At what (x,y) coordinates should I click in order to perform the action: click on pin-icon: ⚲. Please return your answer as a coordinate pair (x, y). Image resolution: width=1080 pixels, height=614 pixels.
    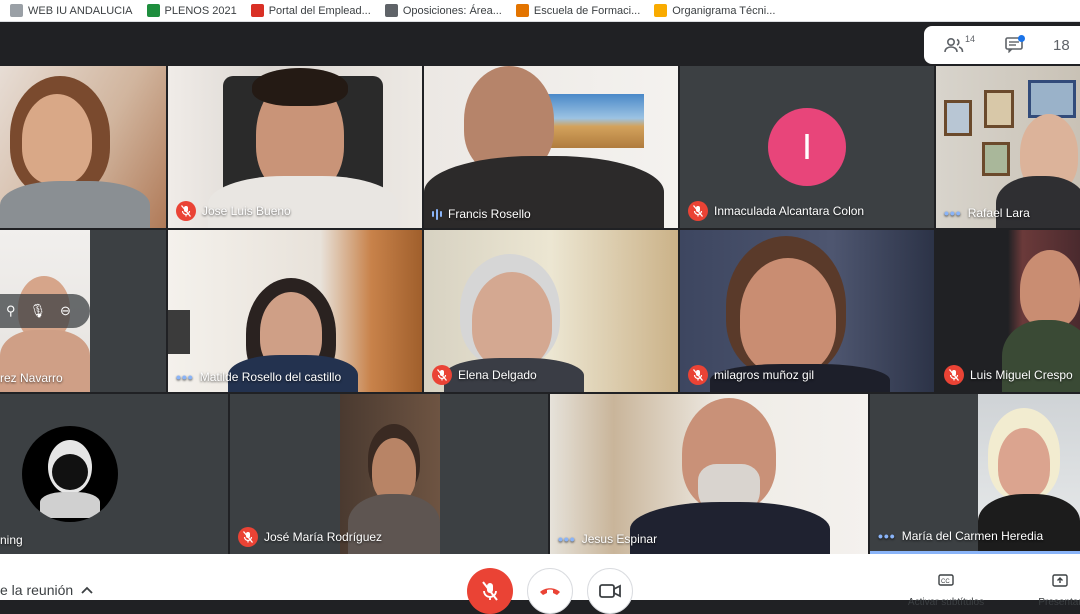
    Looking at the image, I should click on (11, 311).